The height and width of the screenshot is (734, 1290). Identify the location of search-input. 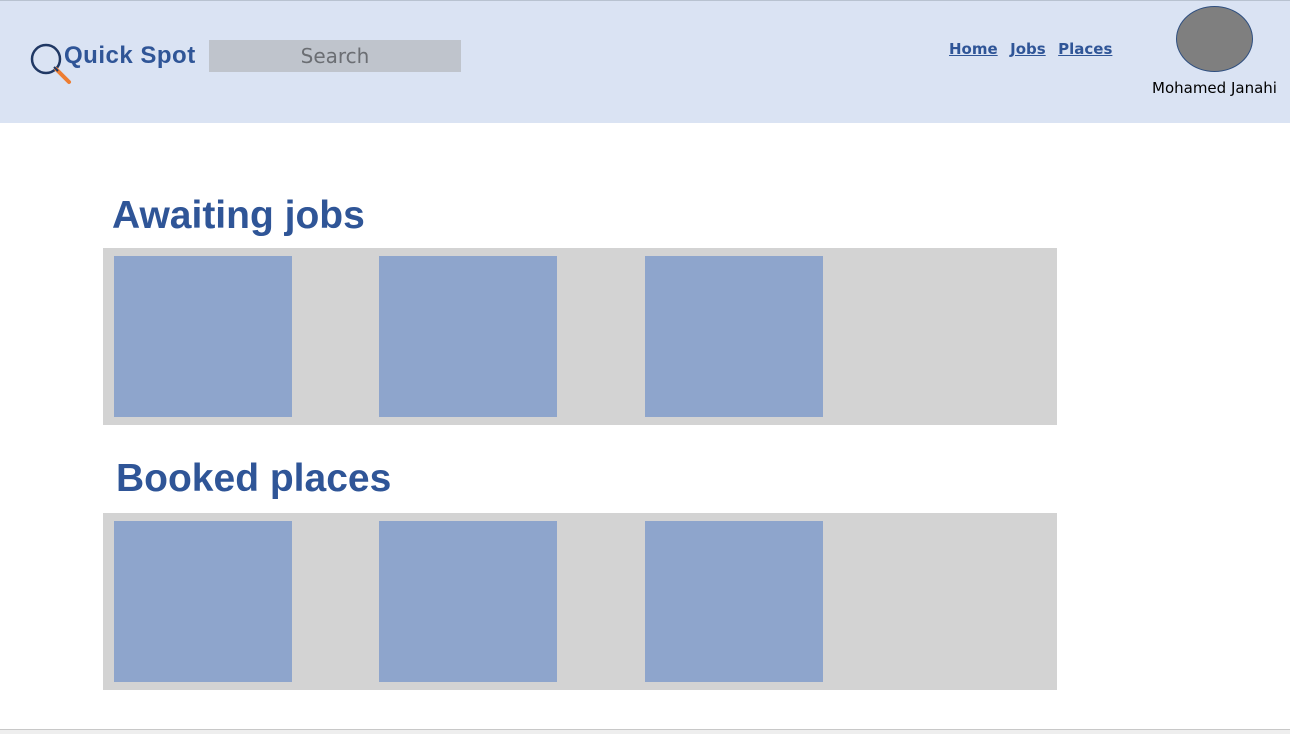
(335, 56).